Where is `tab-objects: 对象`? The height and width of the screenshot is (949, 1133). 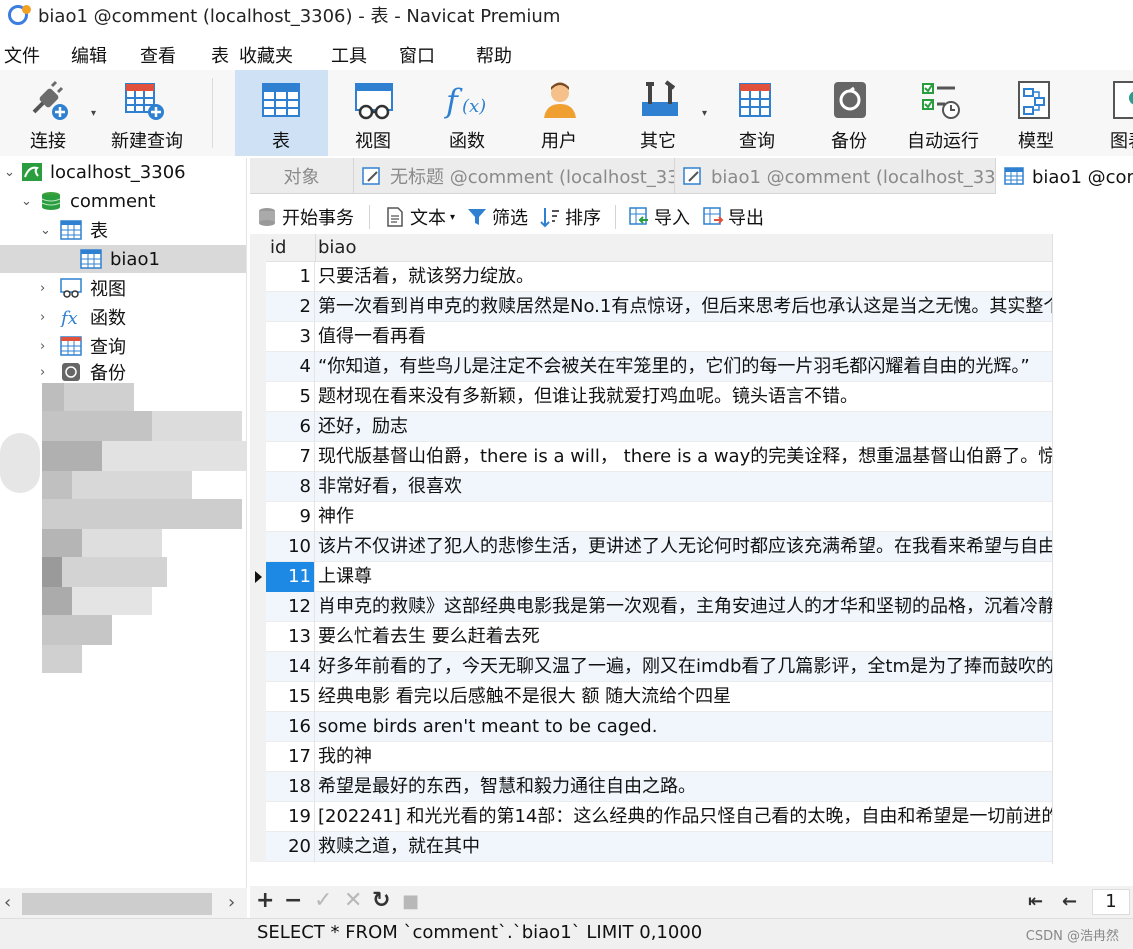 tab-objects: 对象 is located at coordinates (302, 176).